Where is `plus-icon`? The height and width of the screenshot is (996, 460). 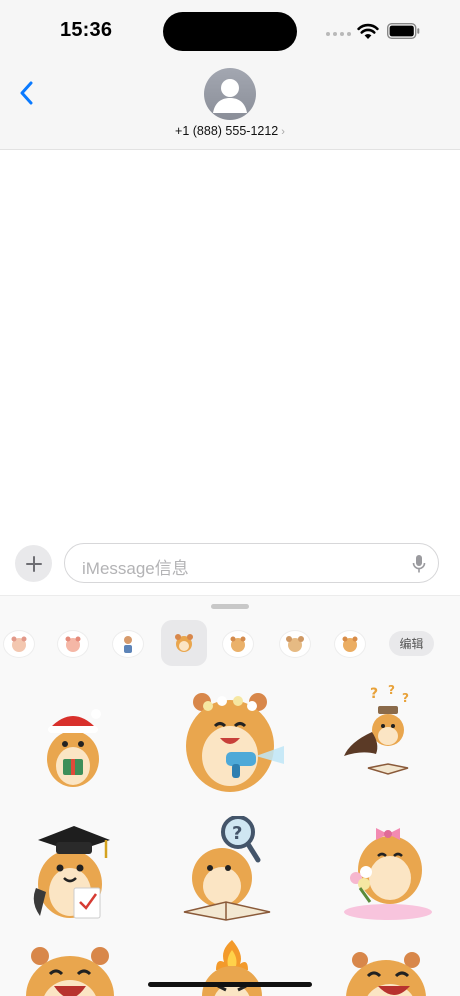
plus-icon is located at coordinates (33, 563).